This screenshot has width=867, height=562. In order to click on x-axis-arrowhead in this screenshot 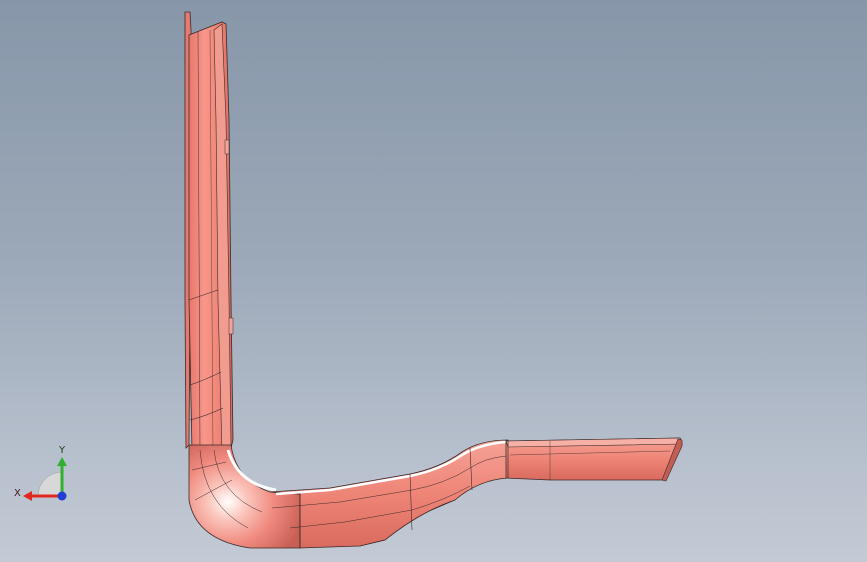, I will do `click(27, 496)`.